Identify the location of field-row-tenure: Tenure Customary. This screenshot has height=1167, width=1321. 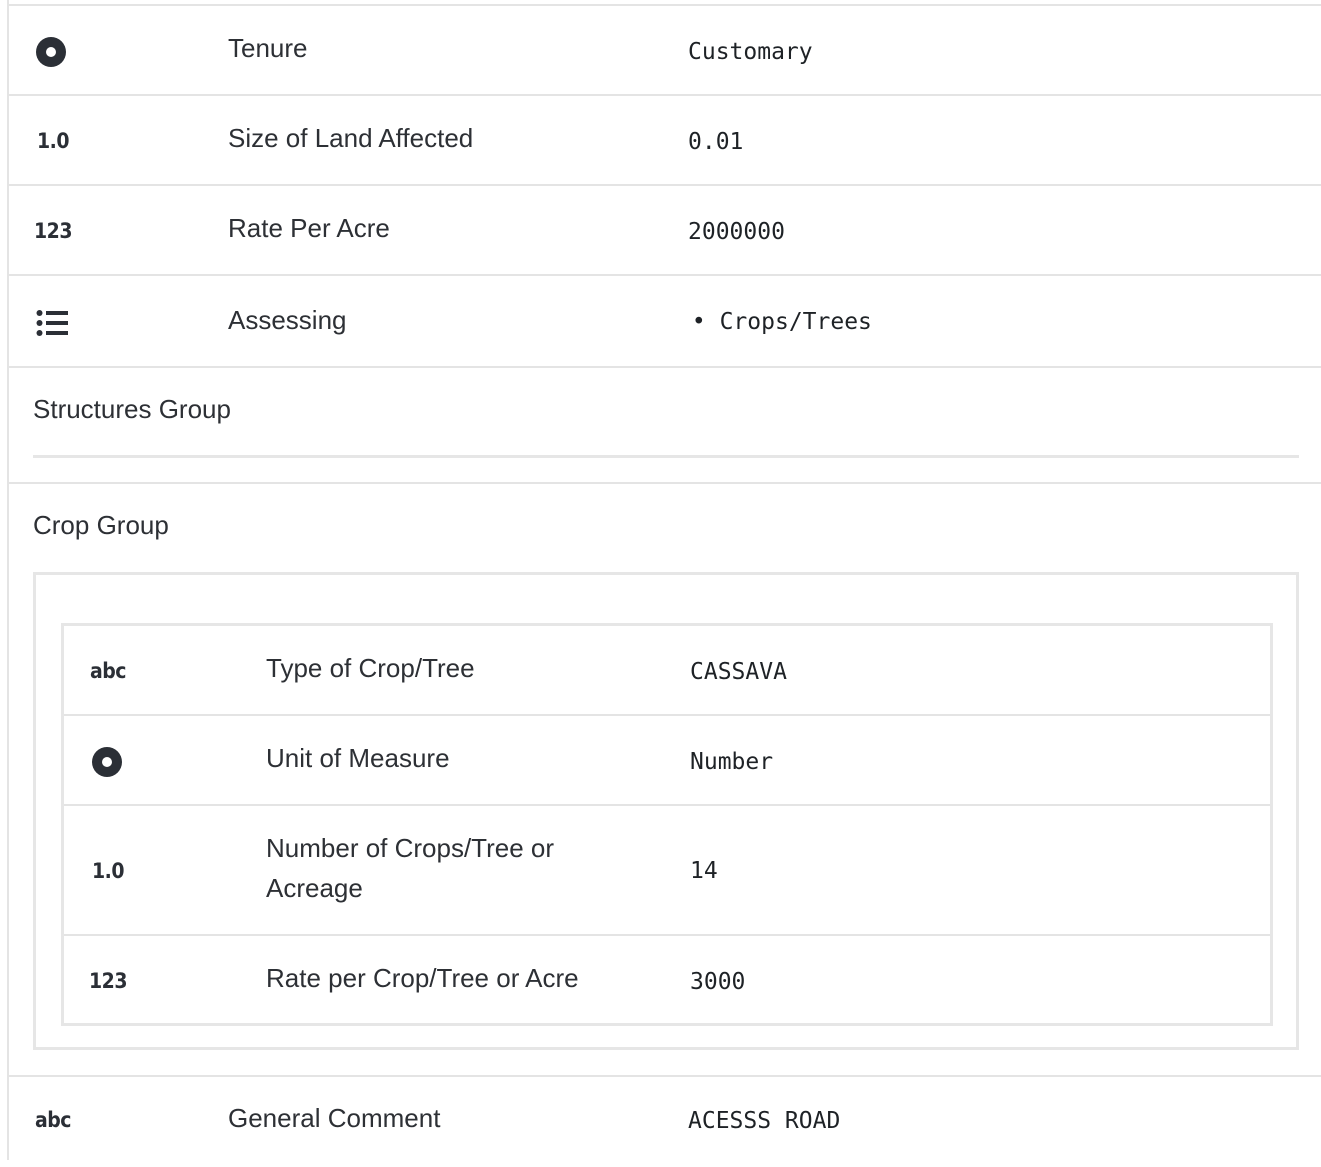
(665, 51).